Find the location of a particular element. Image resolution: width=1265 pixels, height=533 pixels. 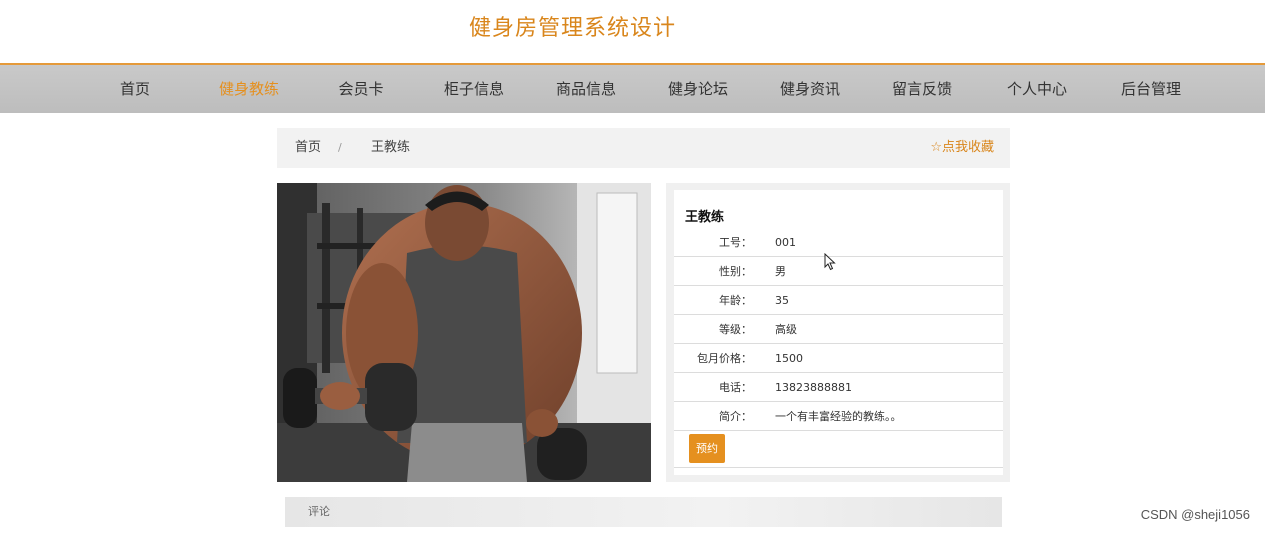

info-row-gender: 性别： 男 is located at coordinates (838, 271).